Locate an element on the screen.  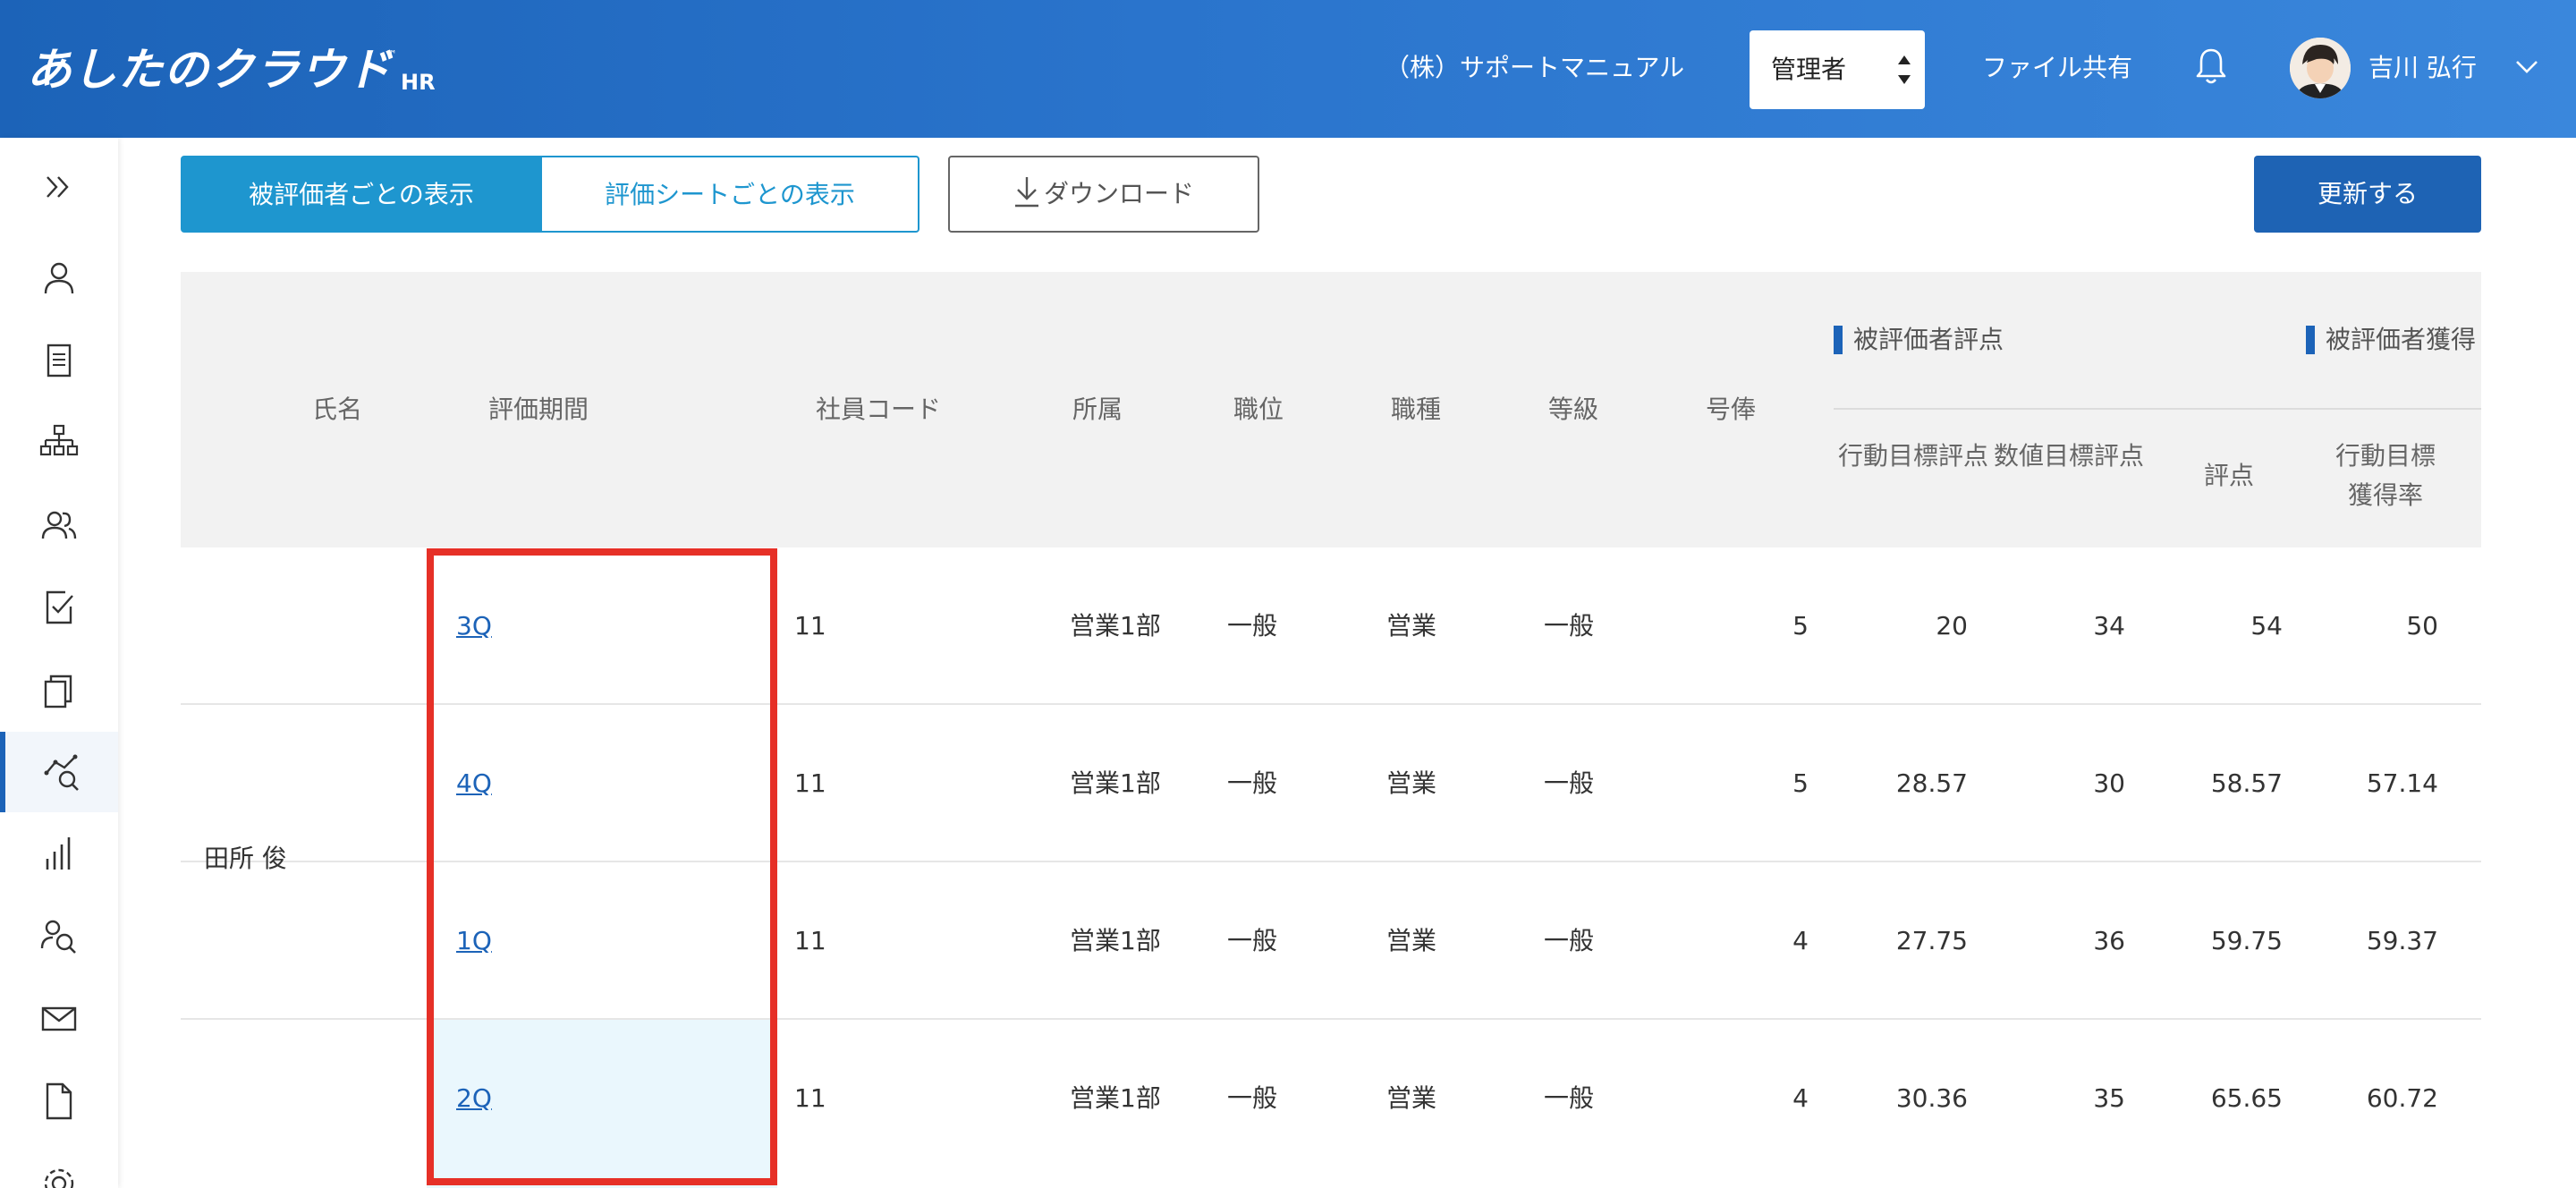
sidebar-item-analysis is located at coordinates (59, 772).